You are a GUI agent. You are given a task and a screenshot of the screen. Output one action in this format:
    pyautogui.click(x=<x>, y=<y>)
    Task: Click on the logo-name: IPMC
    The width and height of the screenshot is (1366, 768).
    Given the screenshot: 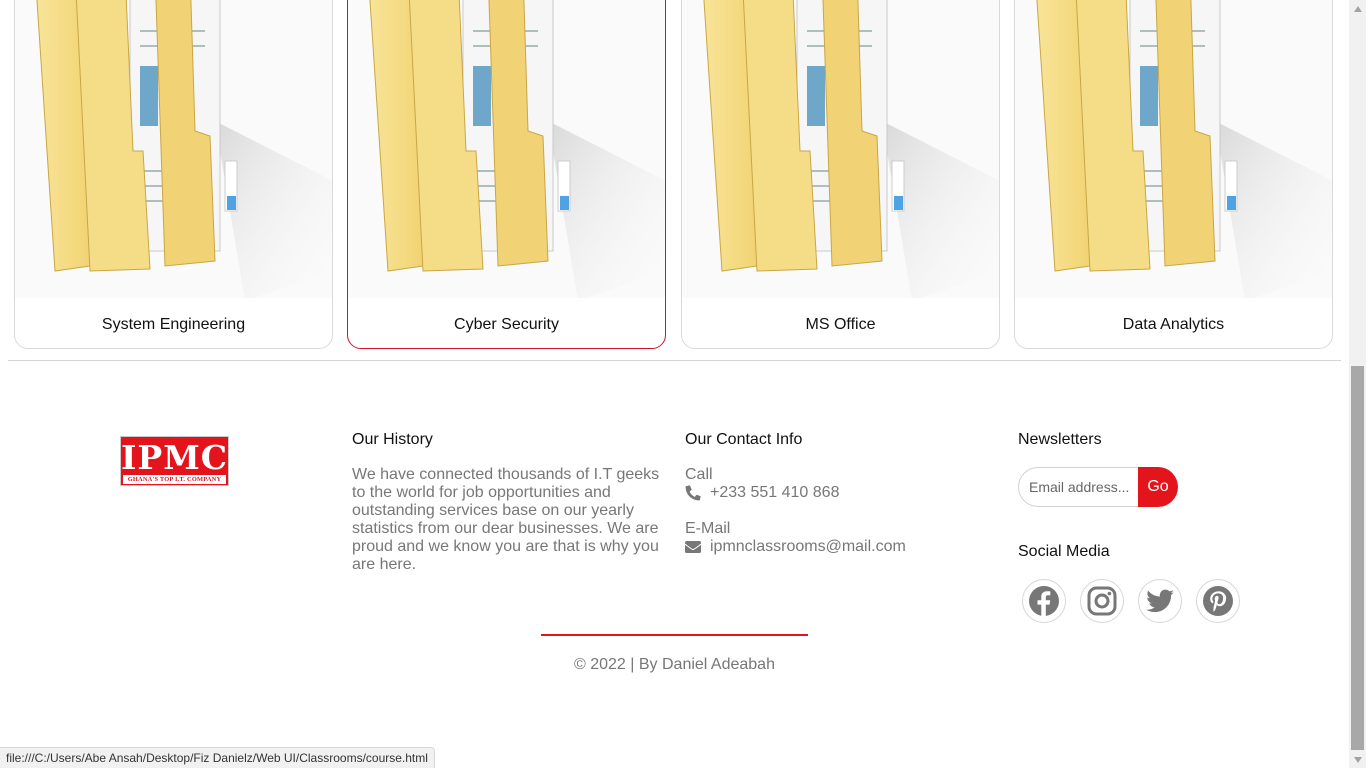 What is the action you would take?
    pyautogui.click(x=175, y=457)
    